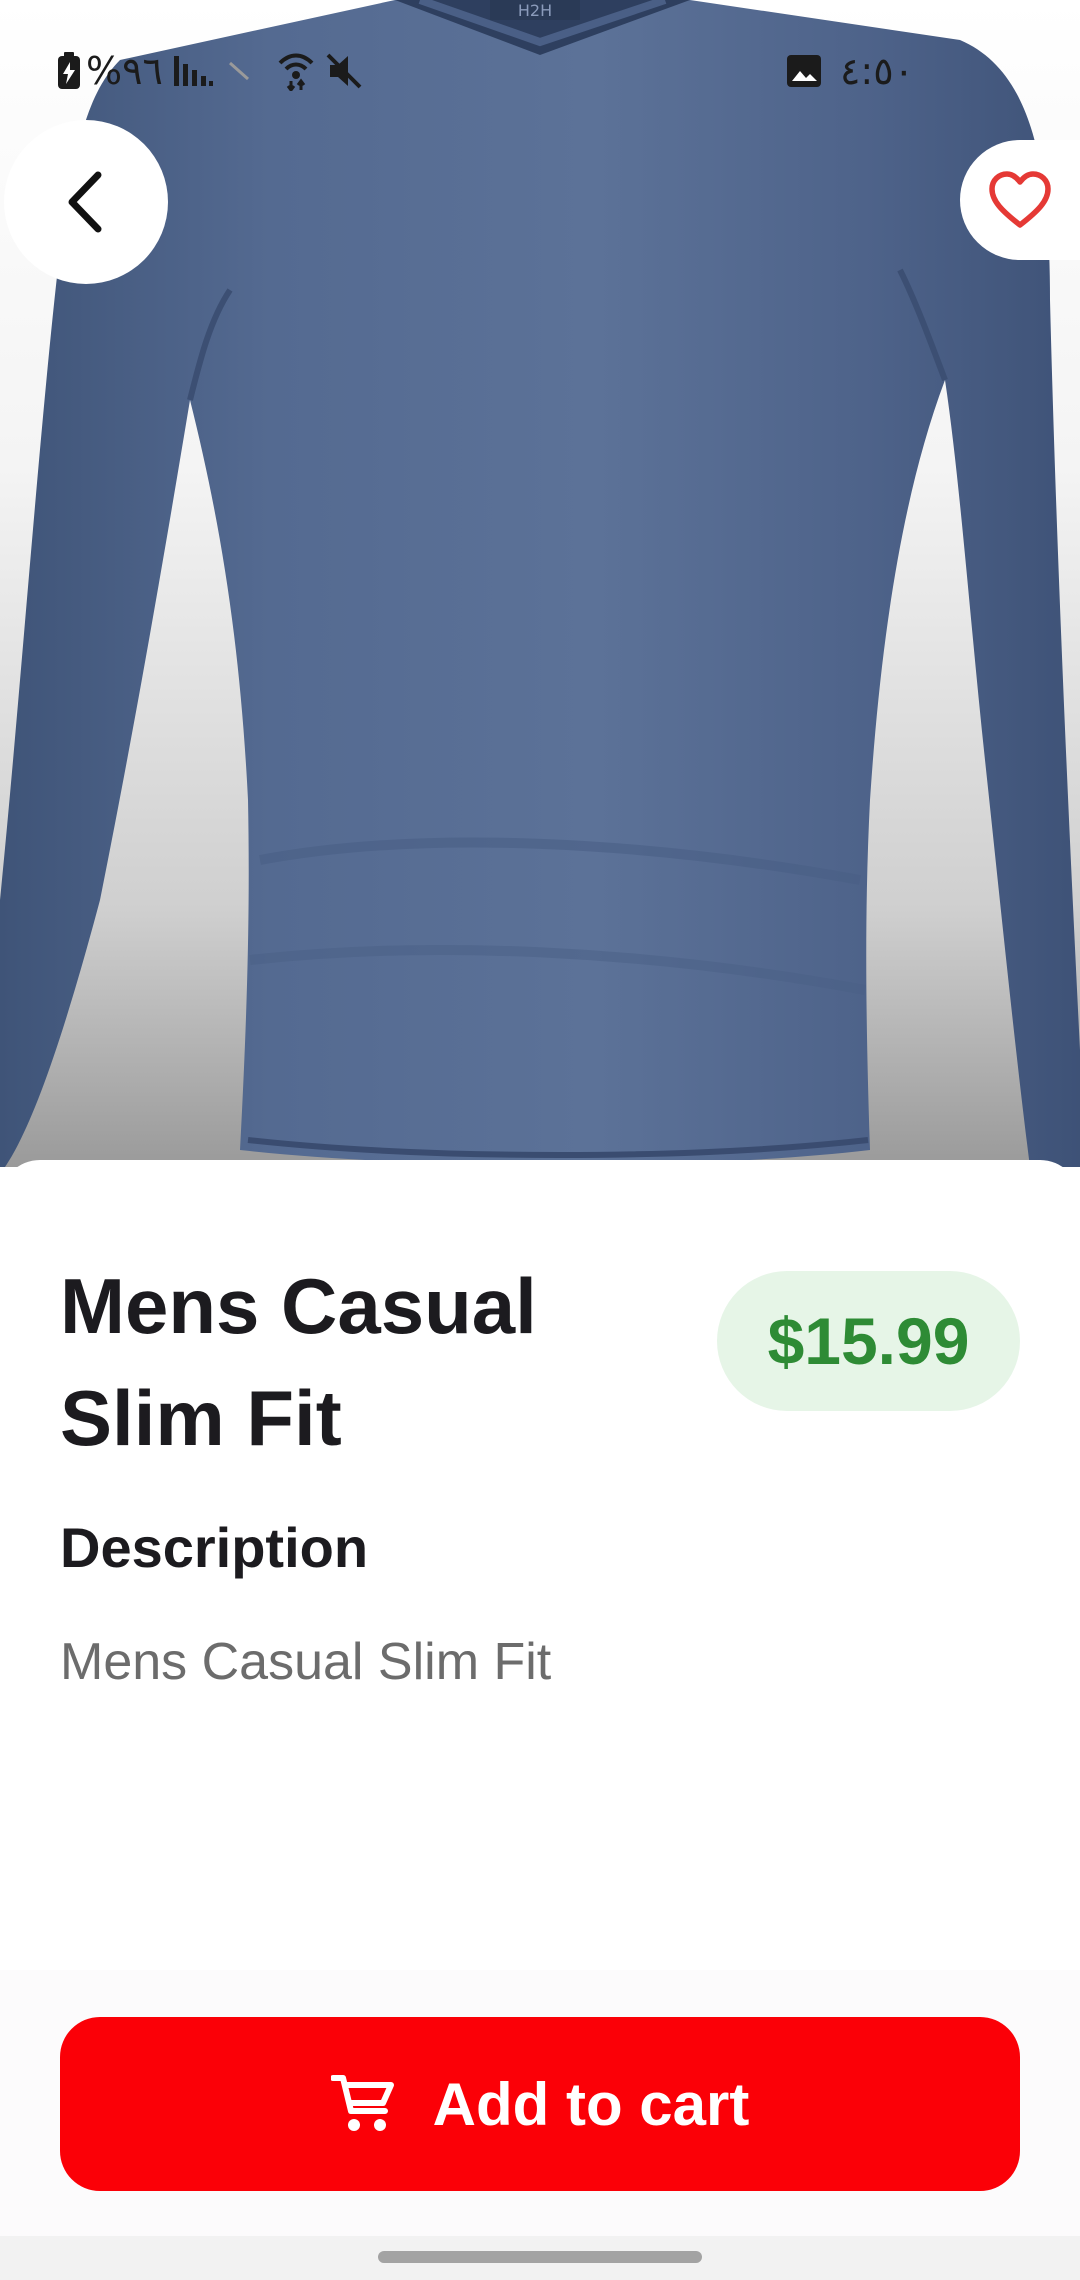 This screenshot has height=2280, width=1080. Describe the element at coordinates (296, 71) in the screenshot. I see `wifi-icon` at that location.